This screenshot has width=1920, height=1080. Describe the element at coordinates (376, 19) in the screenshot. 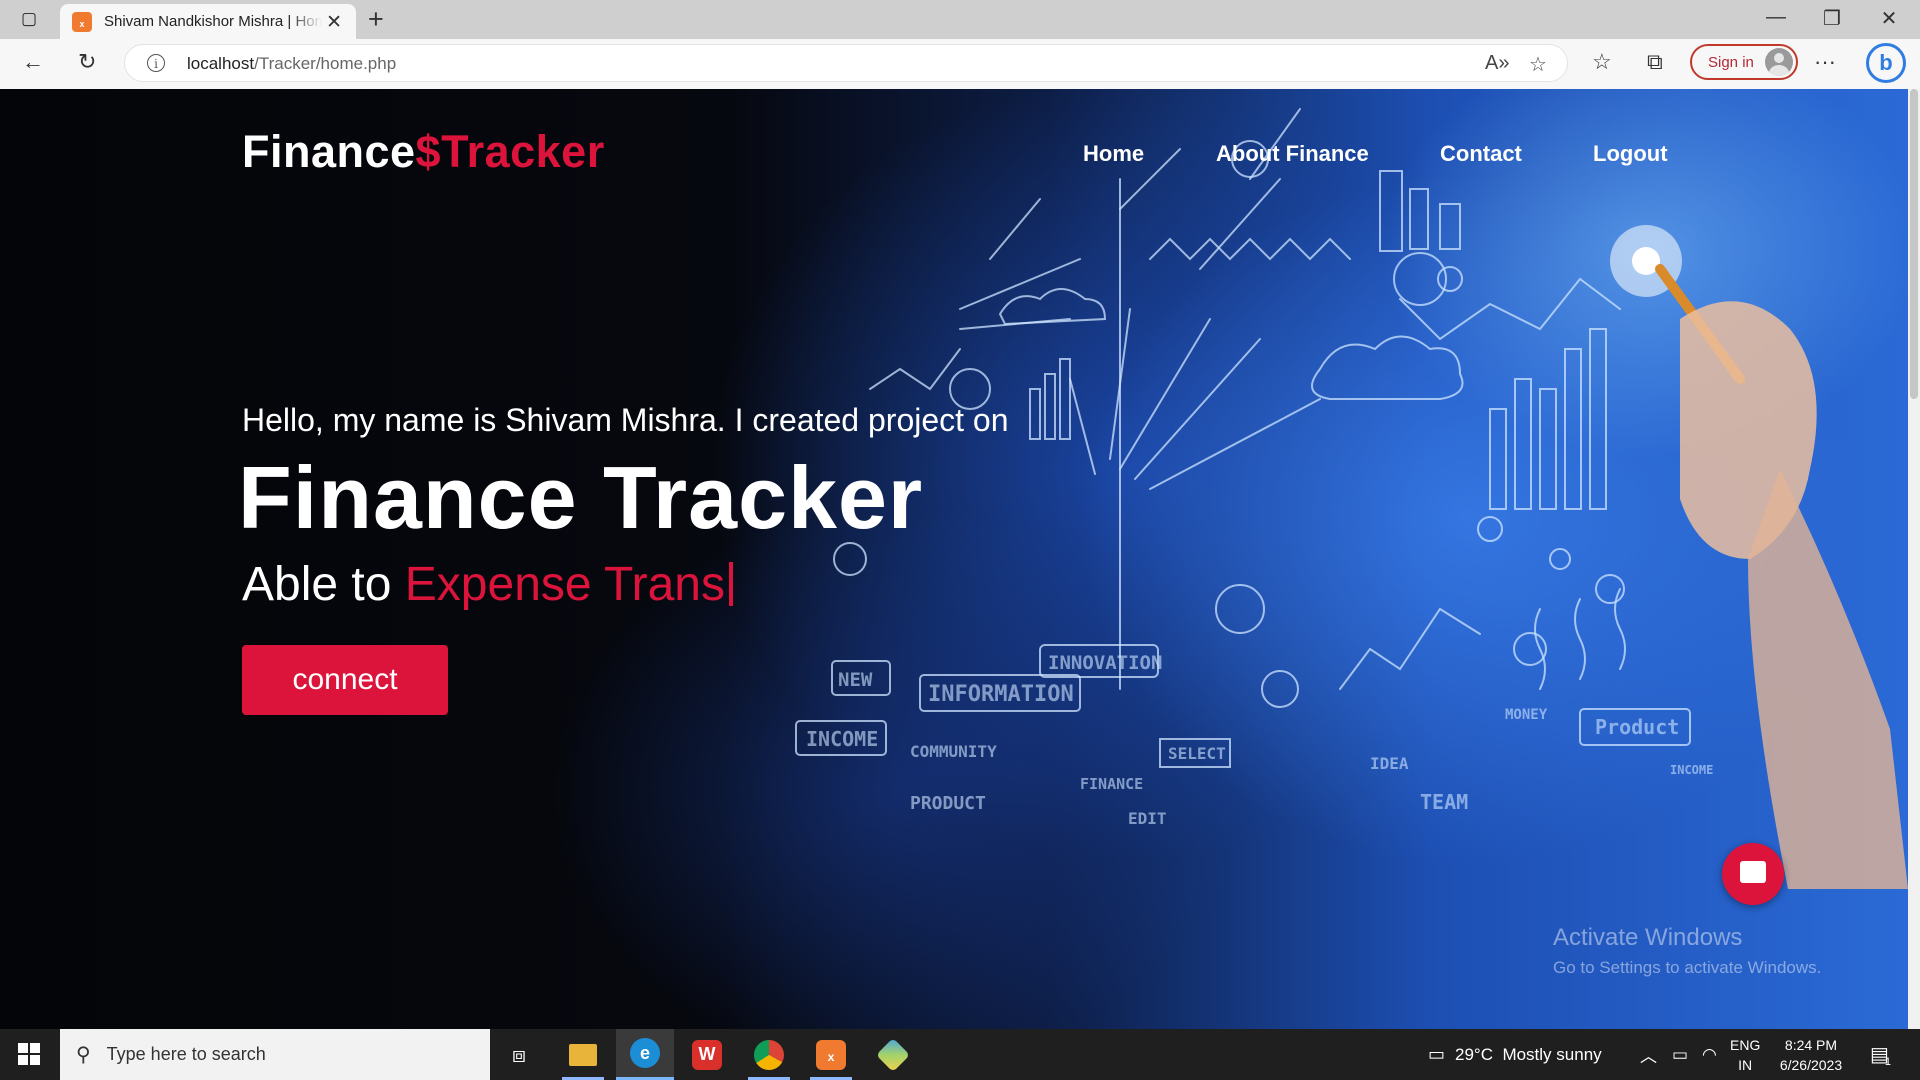

I see `new-tab-button: +` at that location.